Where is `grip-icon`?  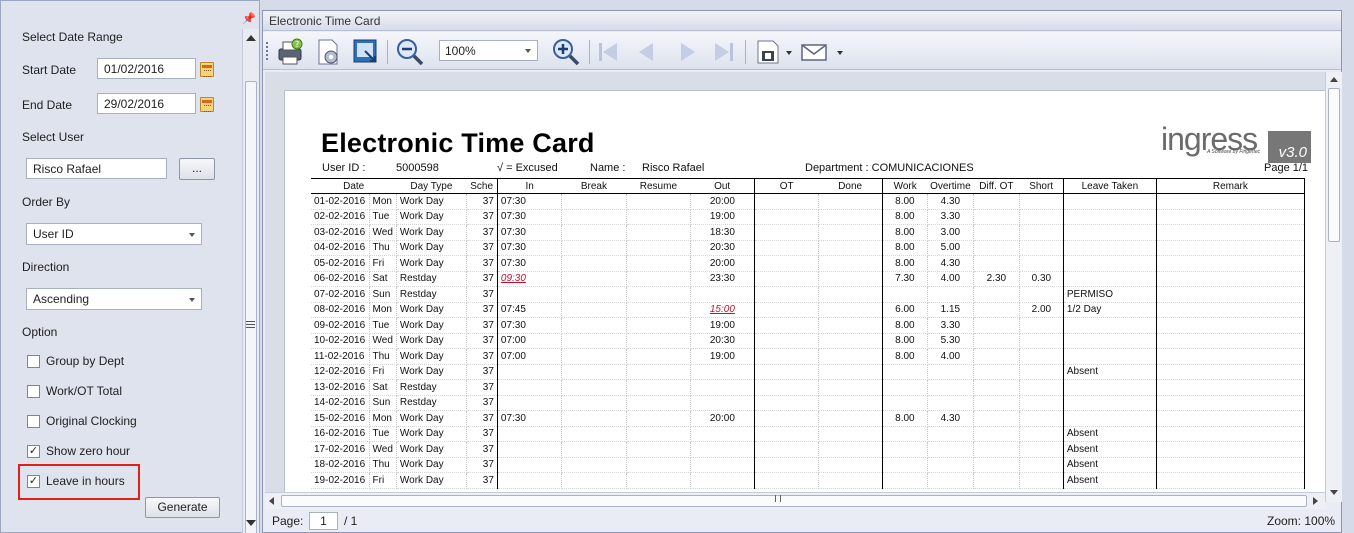
grip-icon is located at coordinates (250, 324).